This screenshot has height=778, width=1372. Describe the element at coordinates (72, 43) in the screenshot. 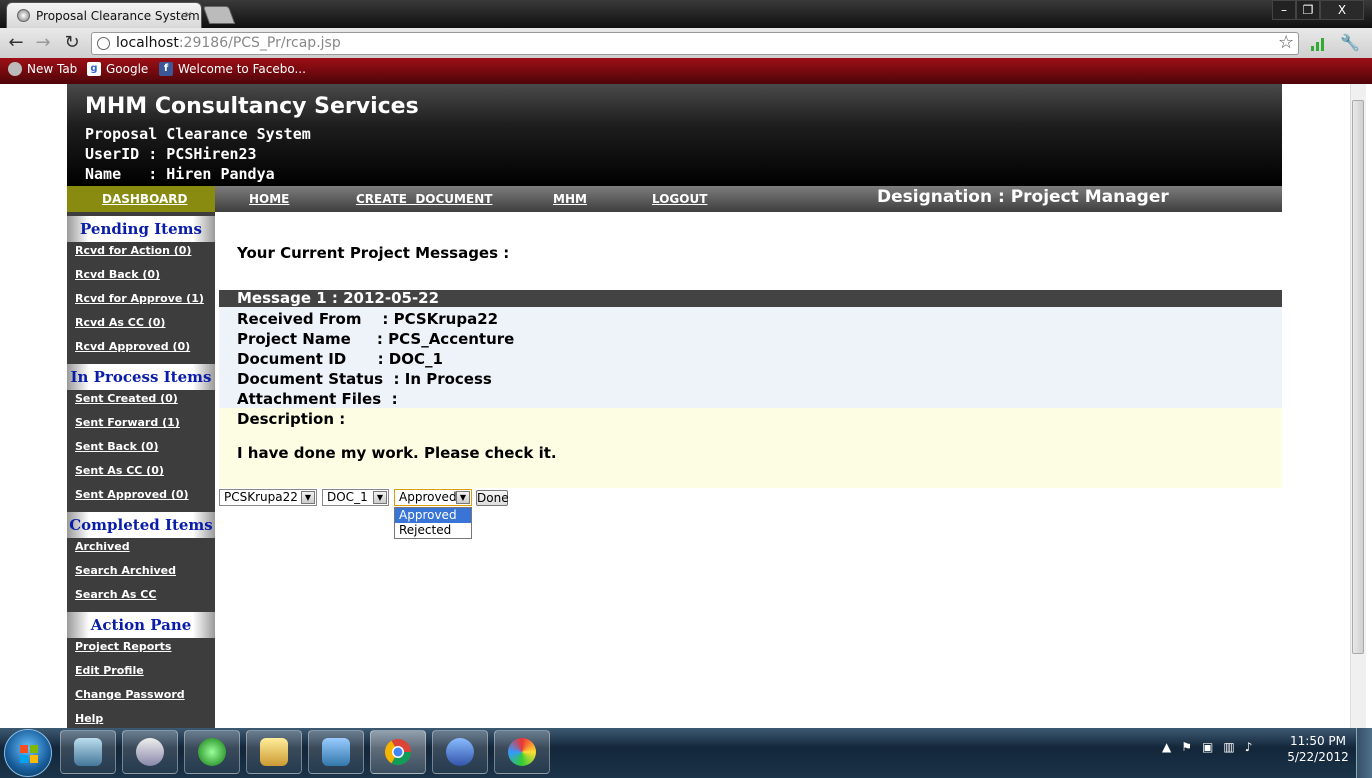

I see `reload-icon: ↻` at that location.